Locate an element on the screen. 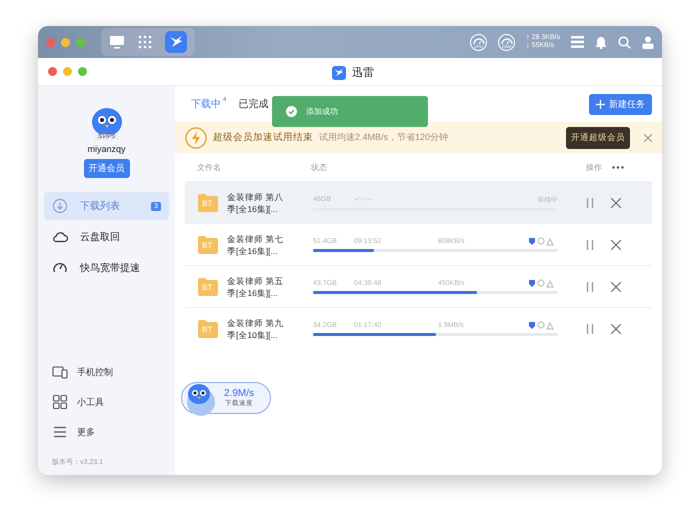  promo-text: 试用均速2.4MB/s，节省120分钟 is located at coordinates (383, 137).